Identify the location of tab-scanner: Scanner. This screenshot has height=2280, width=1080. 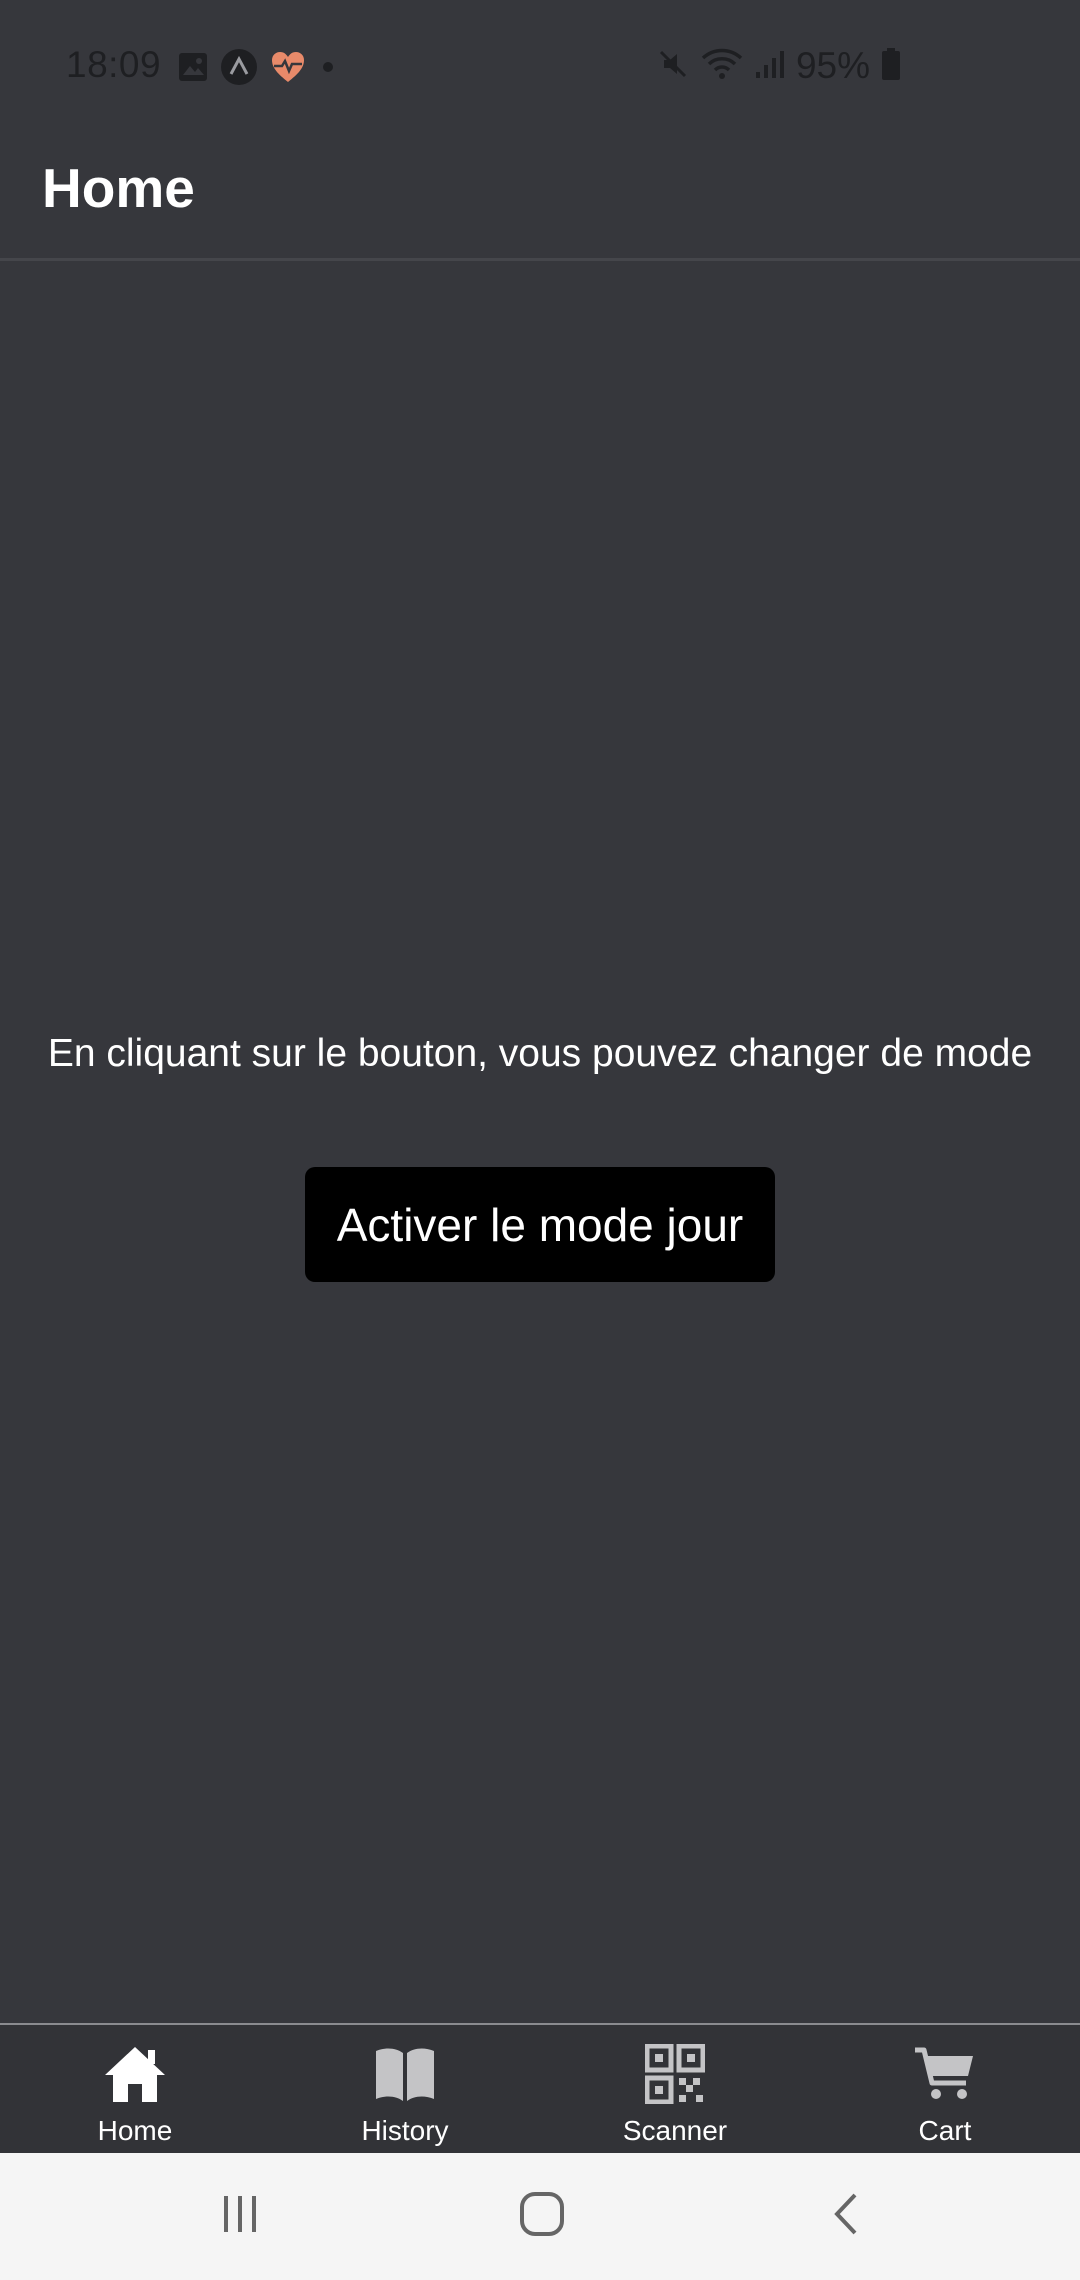
(675, 2090).